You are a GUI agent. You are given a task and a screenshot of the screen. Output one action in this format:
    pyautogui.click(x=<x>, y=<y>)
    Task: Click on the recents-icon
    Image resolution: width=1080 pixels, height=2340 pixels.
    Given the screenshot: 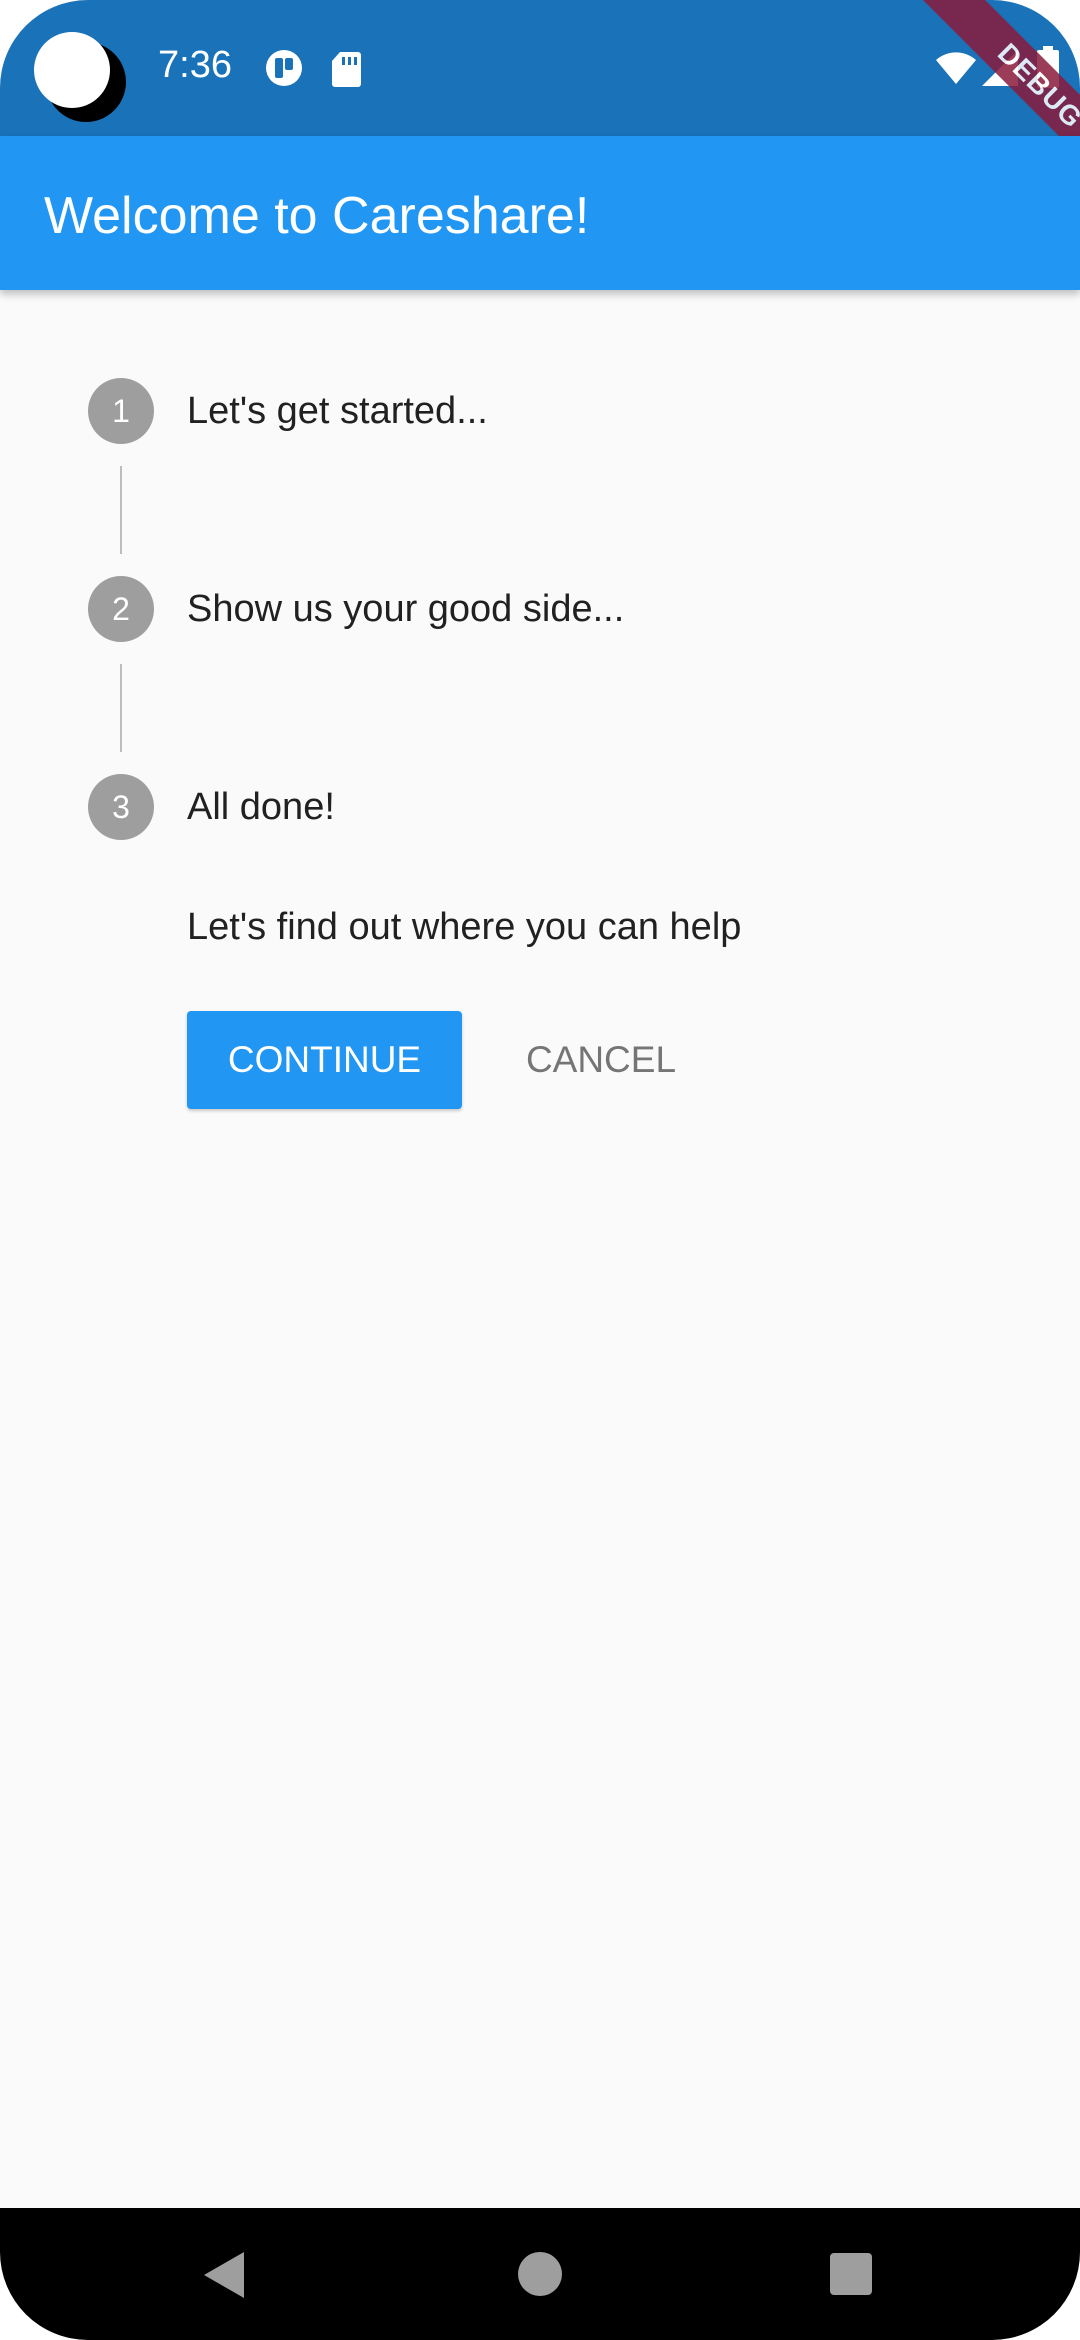 What is the action you would take?
    pyautogui.click(x=851, y=2274)
    